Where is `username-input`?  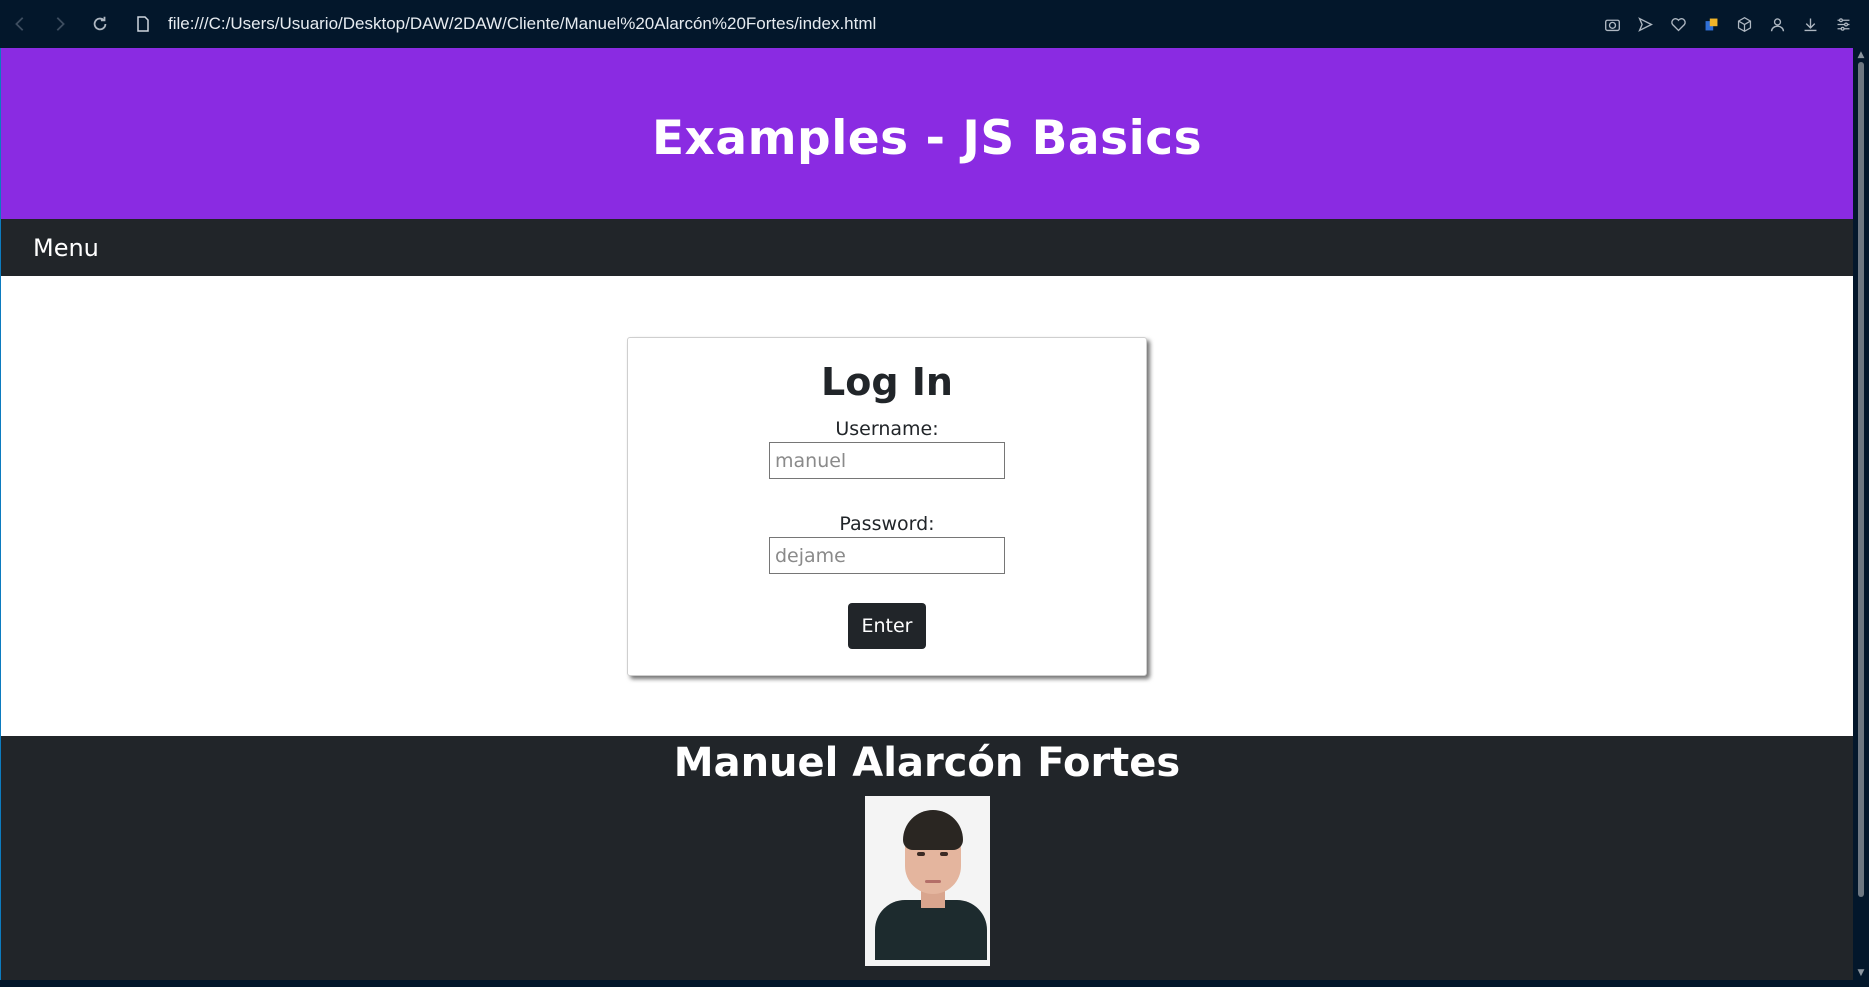 username-input is located at coordinates (887, 460).